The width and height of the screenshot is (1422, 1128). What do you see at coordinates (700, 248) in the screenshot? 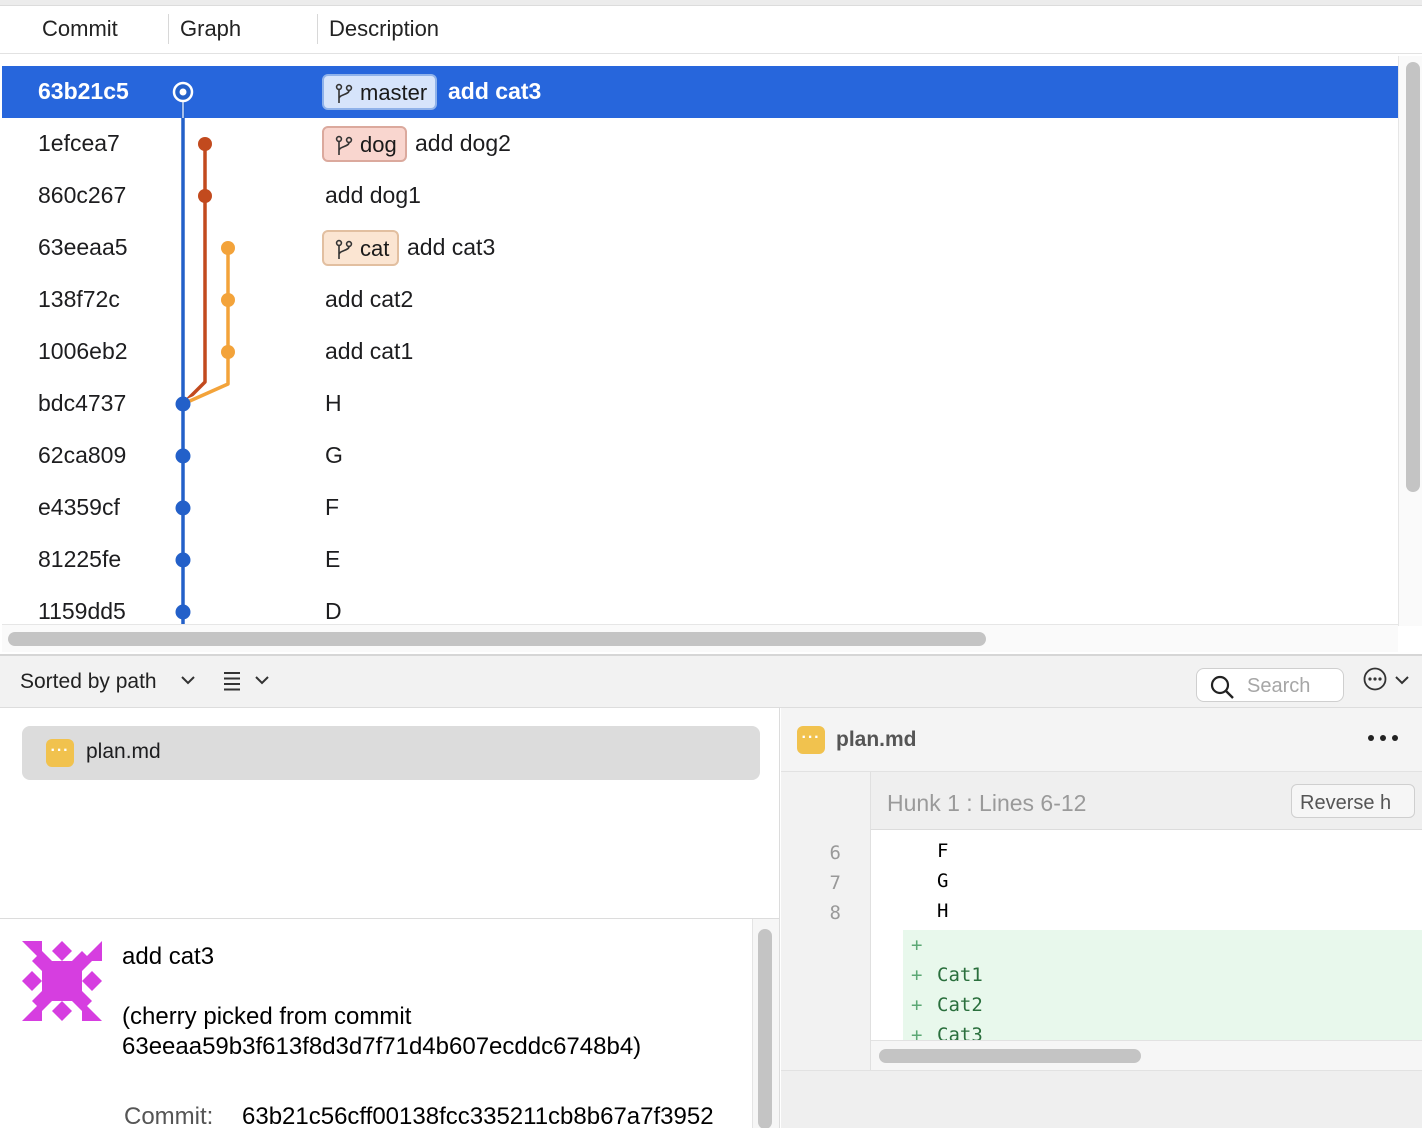
I see `commit-row: 63eeaa5 cat add cat3` at bounding box center [700, 248].